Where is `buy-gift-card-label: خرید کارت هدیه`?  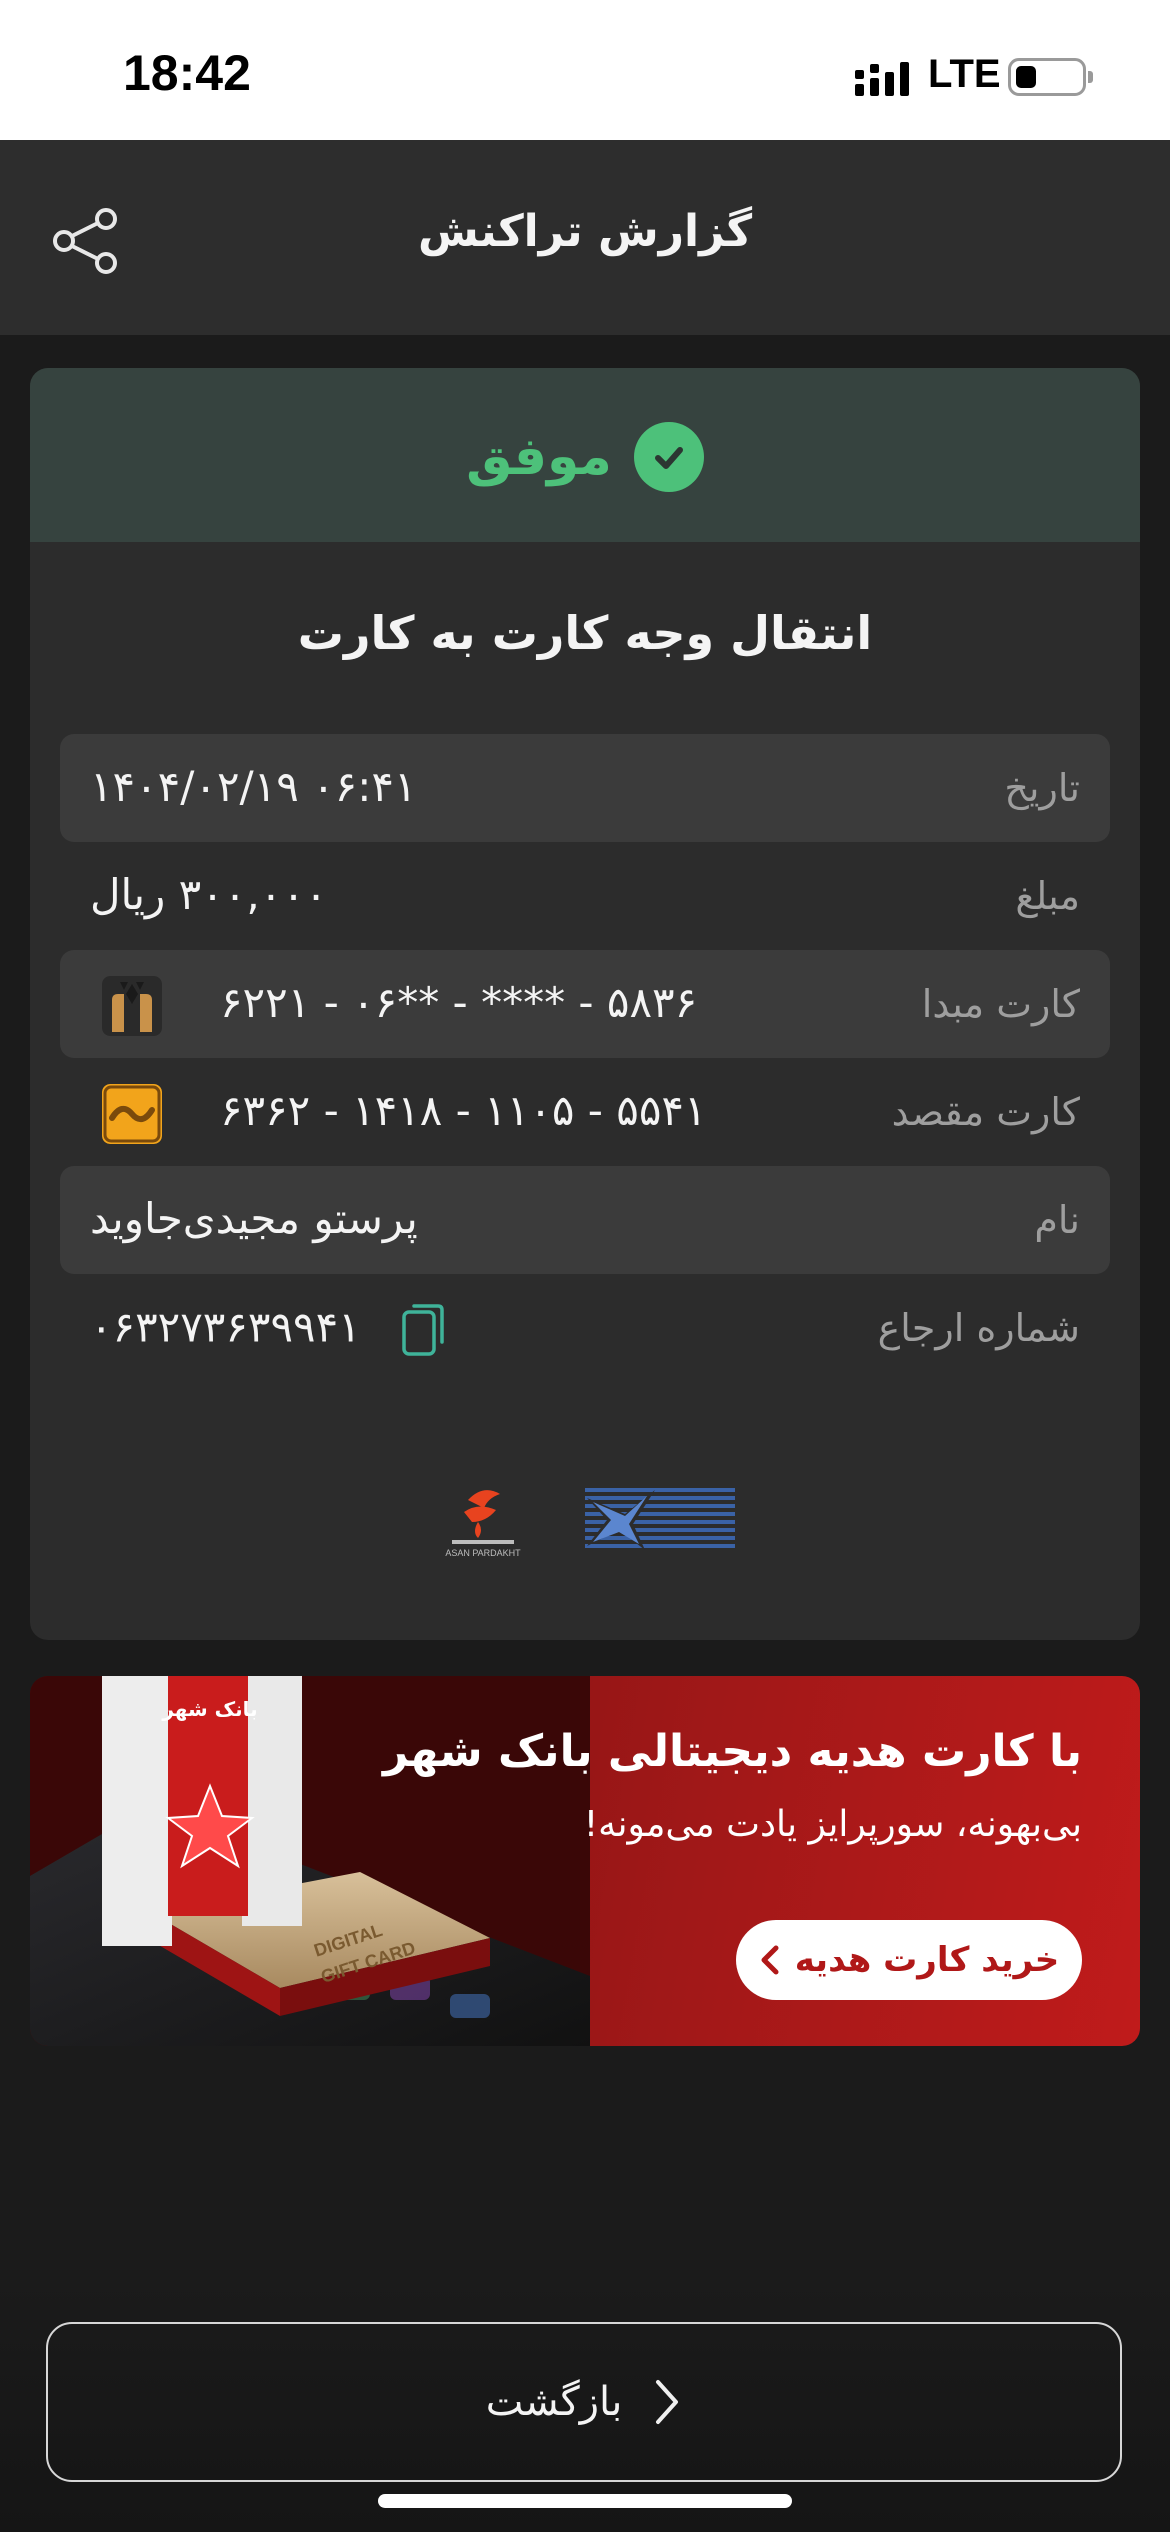 buy-gift-card-label: خرید کارت هدیه is located at coordinates (927, 1960).